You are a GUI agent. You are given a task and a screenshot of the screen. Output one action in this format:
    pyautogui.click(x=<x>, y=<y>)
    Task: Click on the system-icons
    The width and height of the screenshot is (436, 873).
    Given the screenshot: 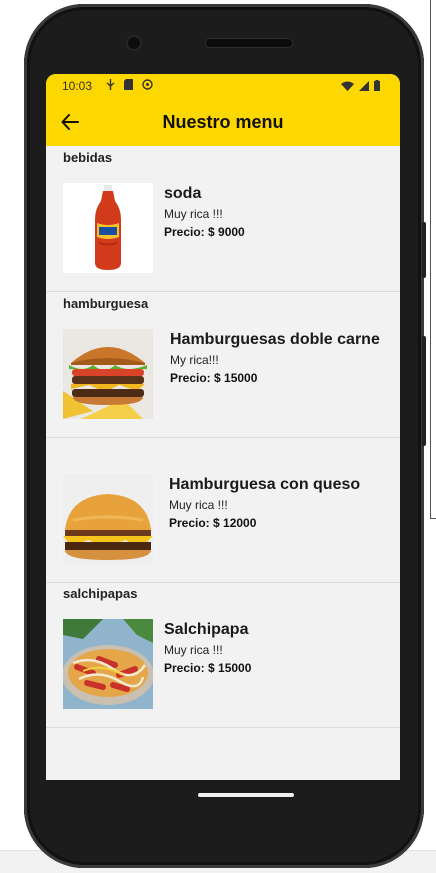 What is the action you would take?
    pyautogui.click(x=360, y=85)
    